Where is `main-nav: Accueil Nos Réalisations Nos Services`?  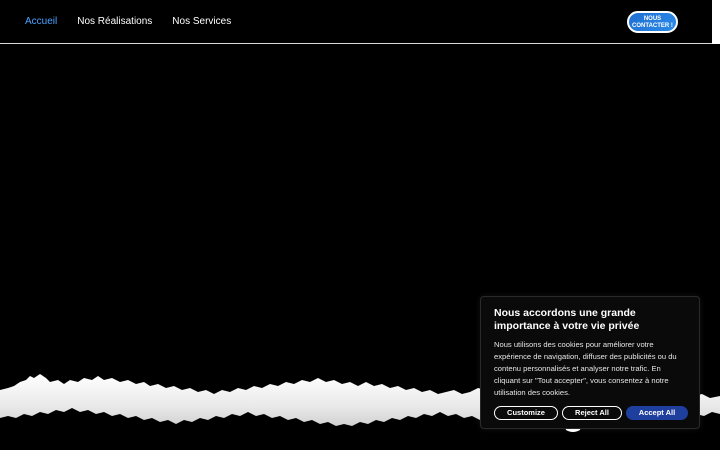
main-nav: Accueil Nos Réalisations Nos Services is located at coordinates (128, 22).